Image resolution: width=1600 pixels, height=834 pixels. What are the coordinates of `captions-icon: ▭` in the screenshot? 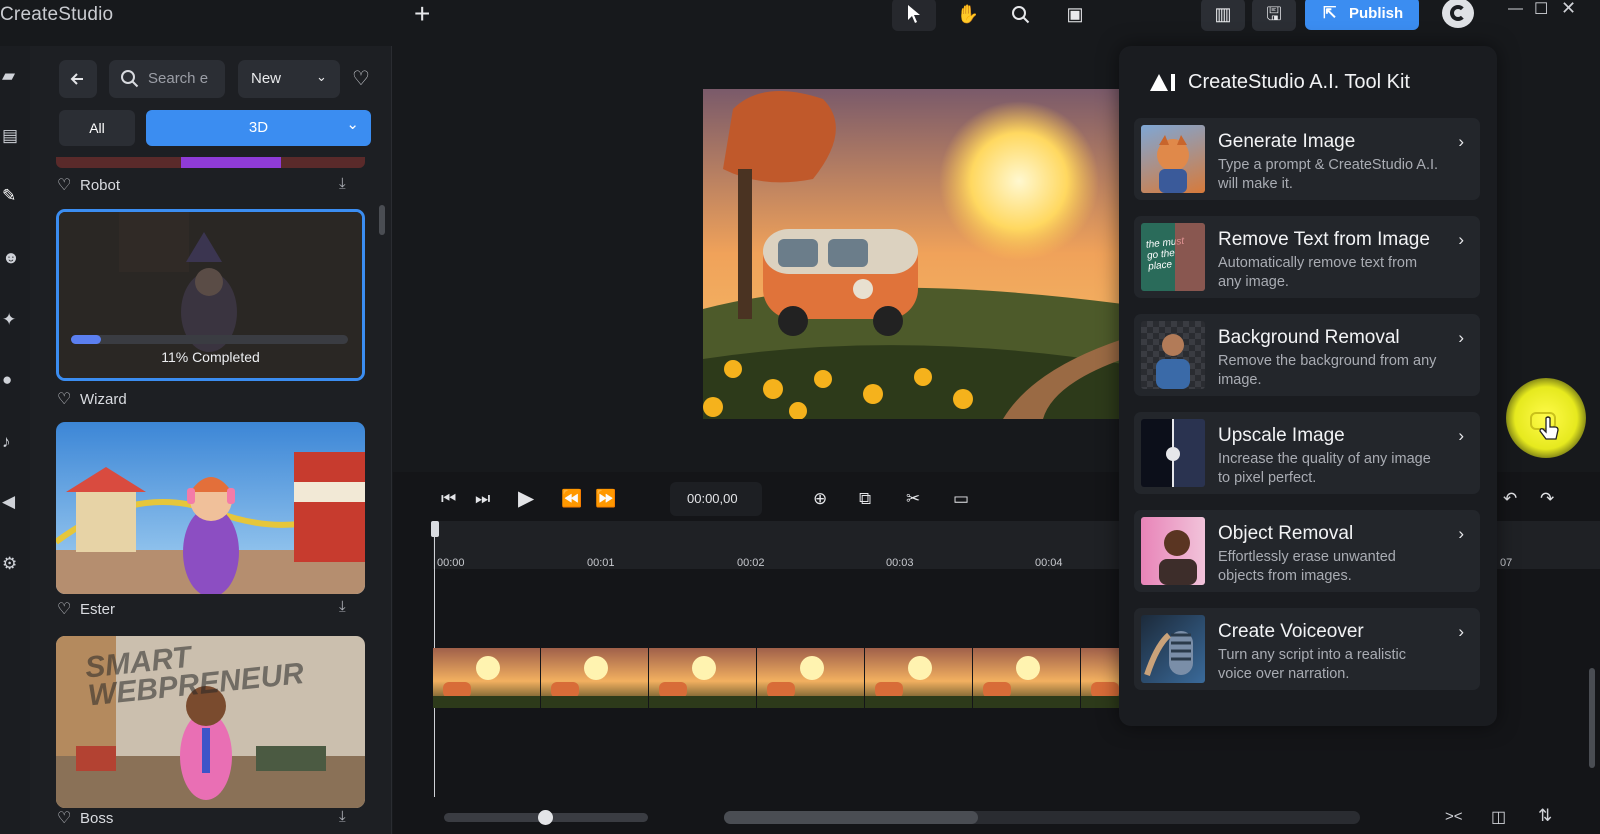 It's located at (961, 499).